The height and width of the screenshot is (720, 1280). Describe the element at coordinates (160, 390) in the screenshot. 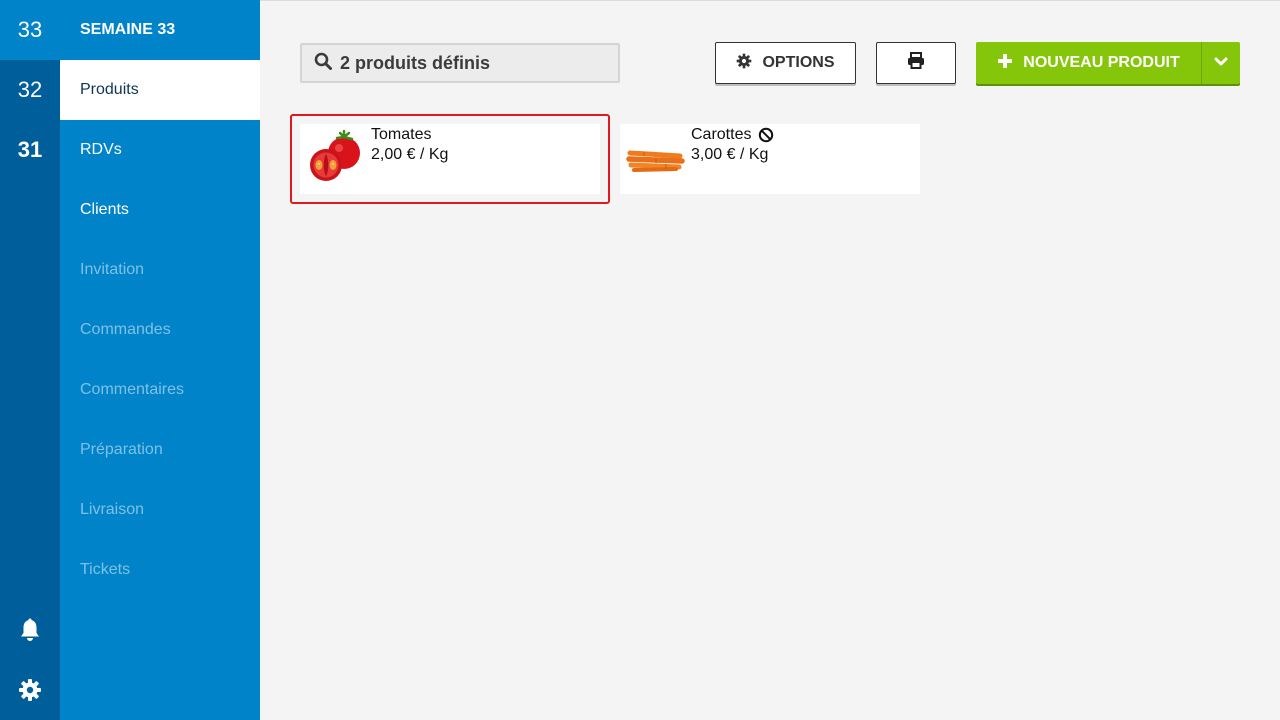

I see `nav-item-commentaires: Commentaires` at that location.